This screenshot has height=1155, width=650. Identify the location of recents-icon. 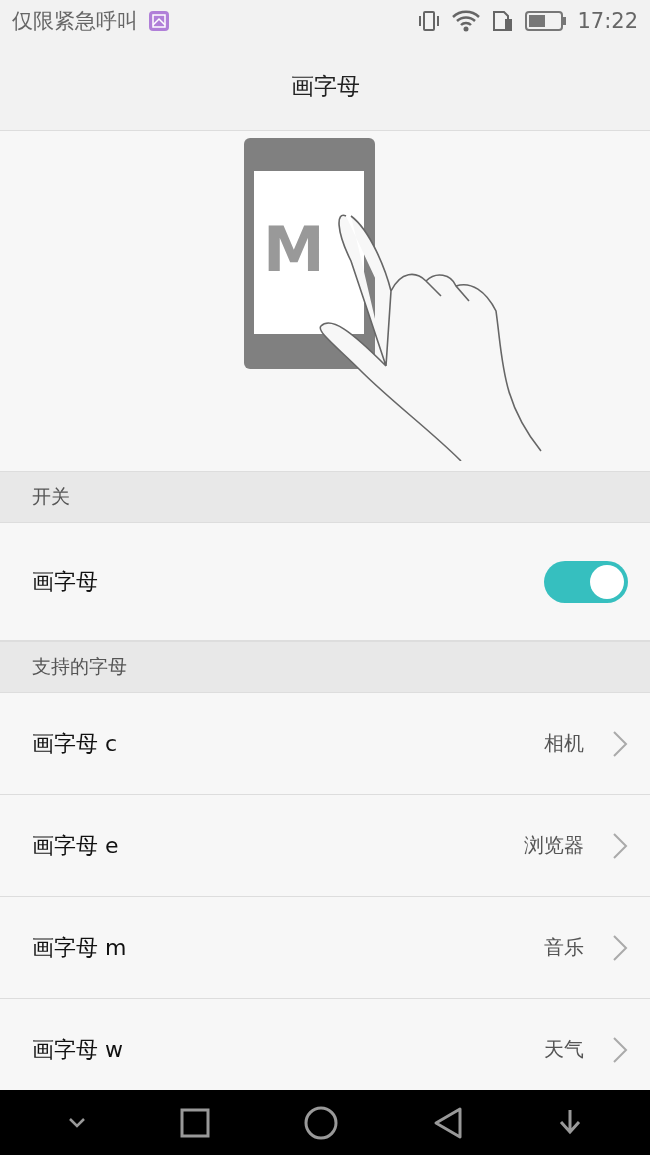
(195, 1122).